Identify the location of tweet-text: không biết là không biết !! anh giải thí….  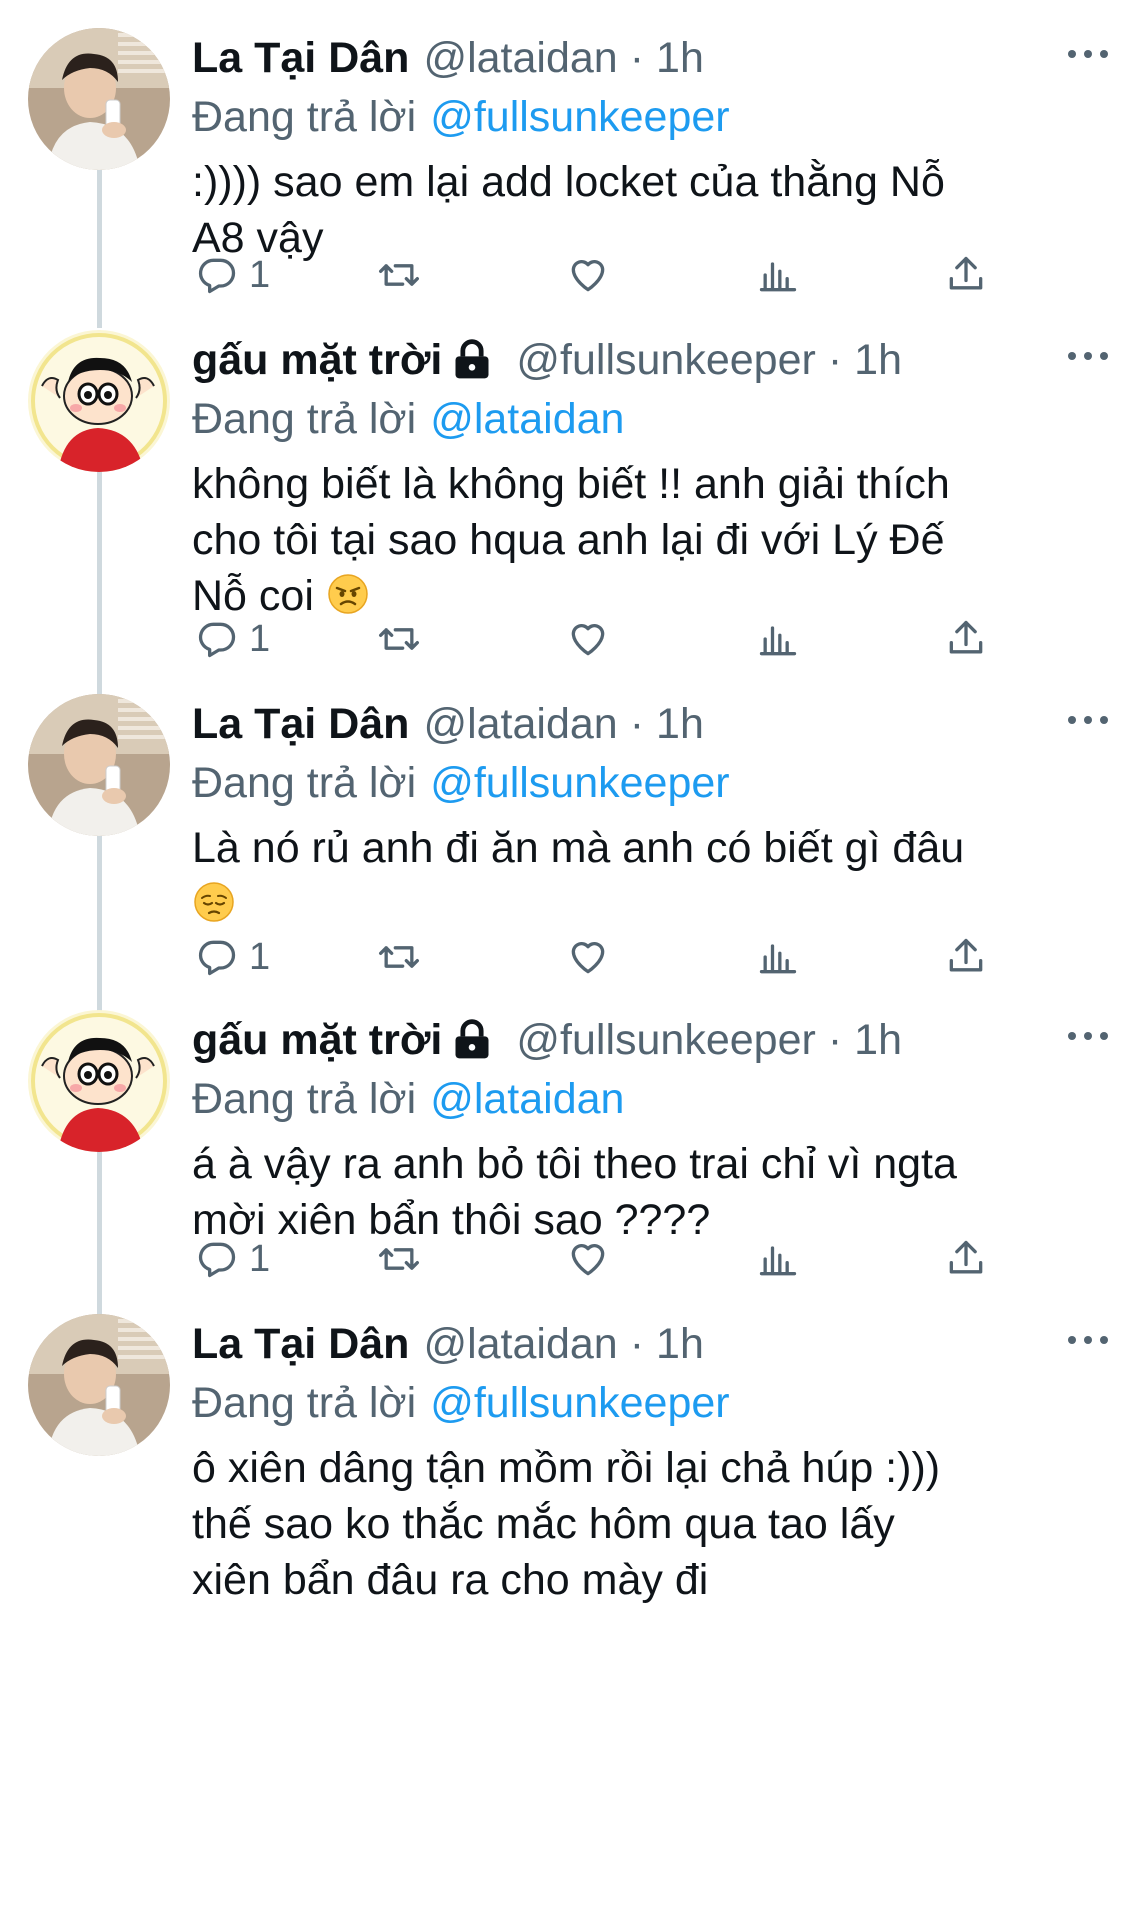
(571, 540).